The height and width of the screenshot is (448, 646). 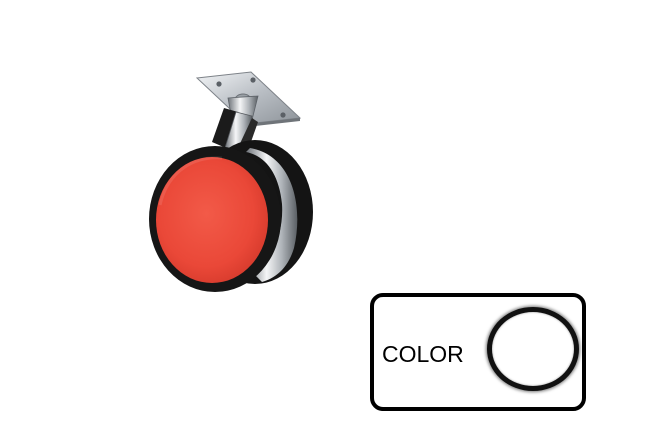 I want to click on color-swatch-ring-icon, so click(x=533, y=349).